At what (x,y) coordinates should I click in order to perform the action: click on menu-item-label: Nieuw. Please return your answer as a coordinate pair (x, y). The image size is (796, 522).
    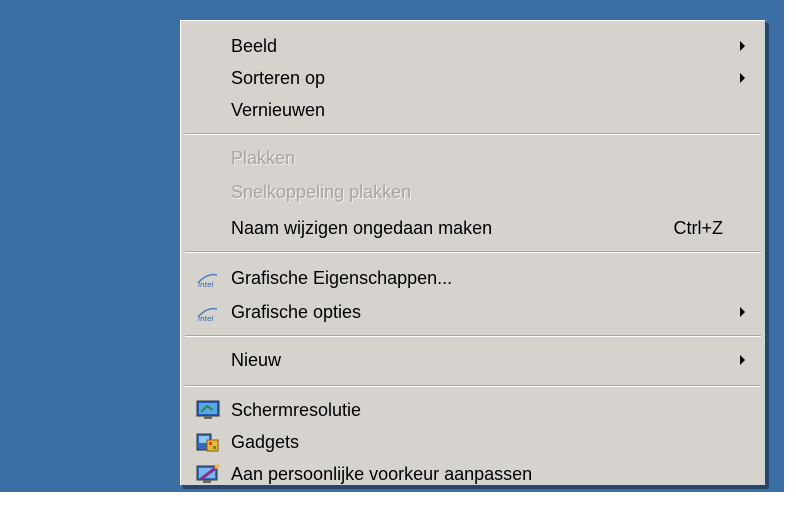
    Looking at the image, I should click on (256, 359).